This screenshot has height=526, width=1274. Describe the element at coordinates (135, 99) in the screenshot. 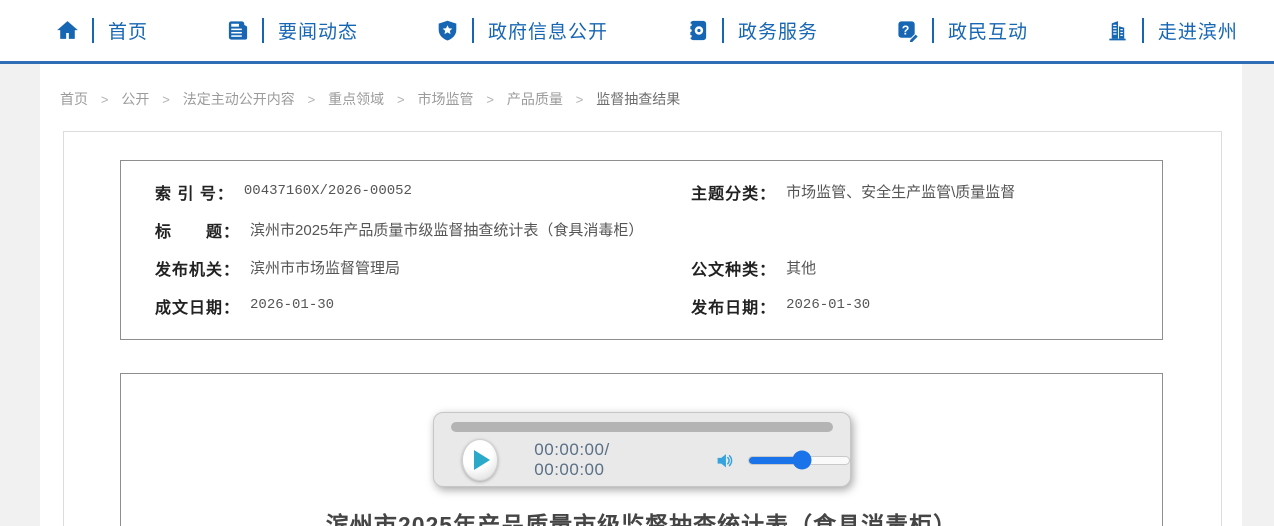

I see `breadcrumb-item: 公开` at that location.